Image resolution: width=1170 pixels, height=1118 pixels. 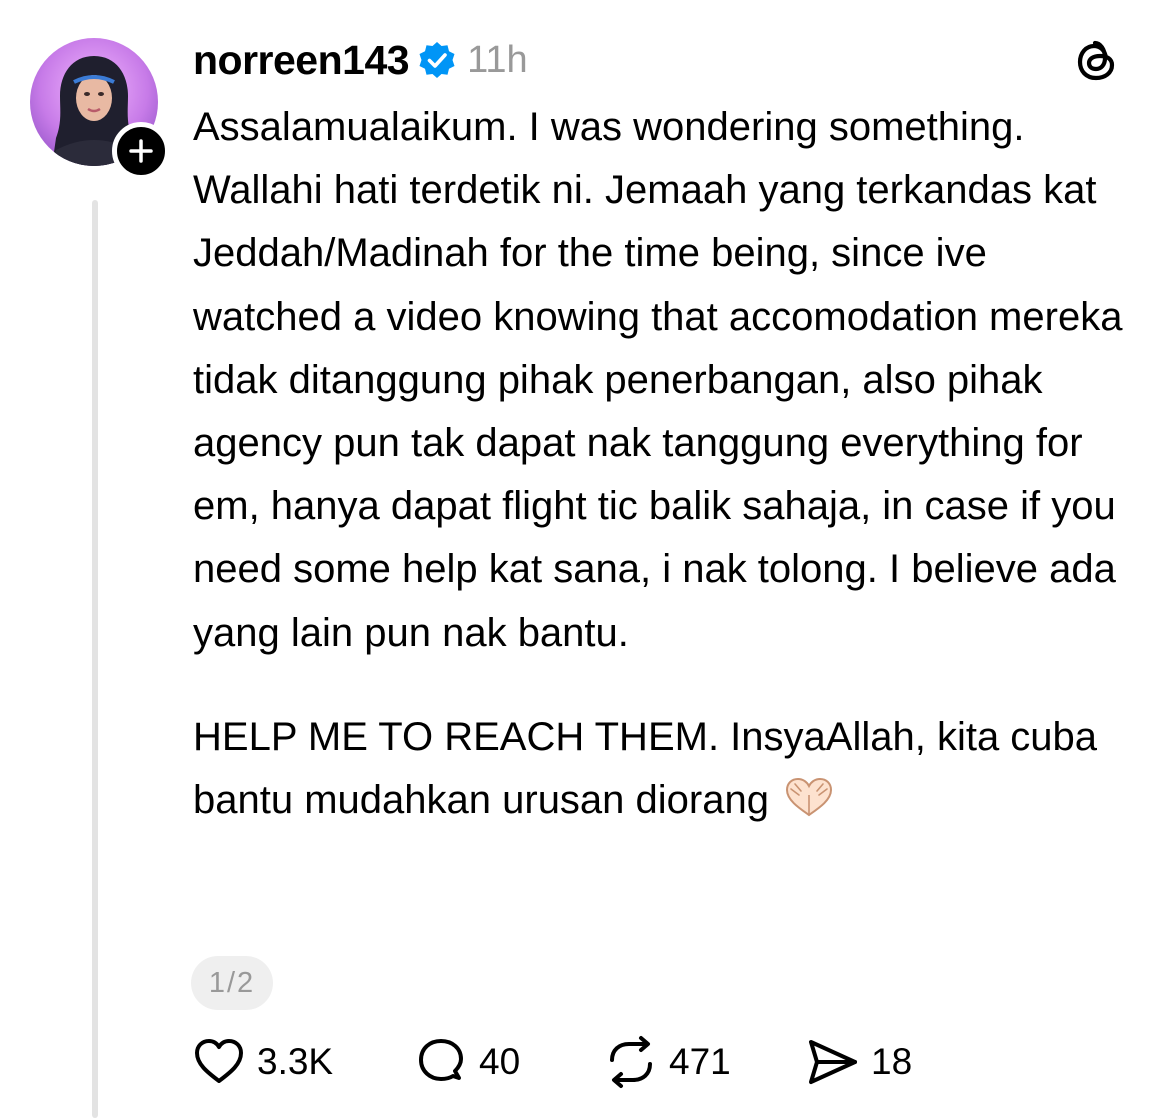 What do you see at coordinates (1097, 61) in the screenshot?
I see `threads-logo-icon` at bounding box center [1097, 61].